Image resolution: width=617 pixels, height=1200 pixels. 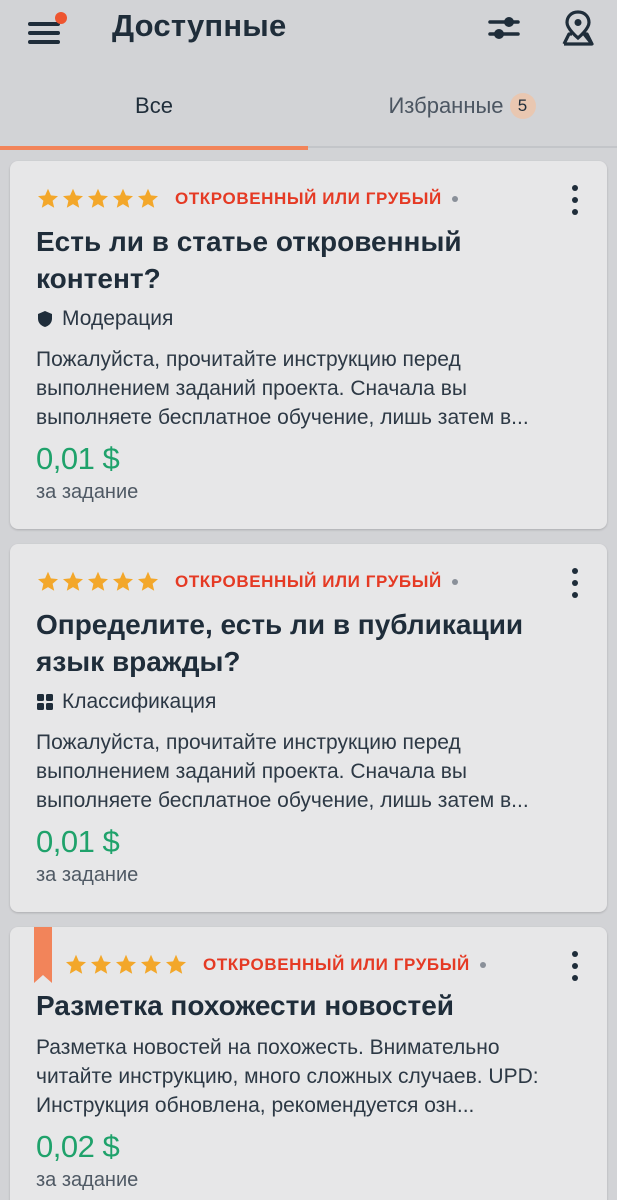 What do you see at coordinates (61, 18) in the screenshot?
I see `notification-dot` at bounding box center [61, 18].